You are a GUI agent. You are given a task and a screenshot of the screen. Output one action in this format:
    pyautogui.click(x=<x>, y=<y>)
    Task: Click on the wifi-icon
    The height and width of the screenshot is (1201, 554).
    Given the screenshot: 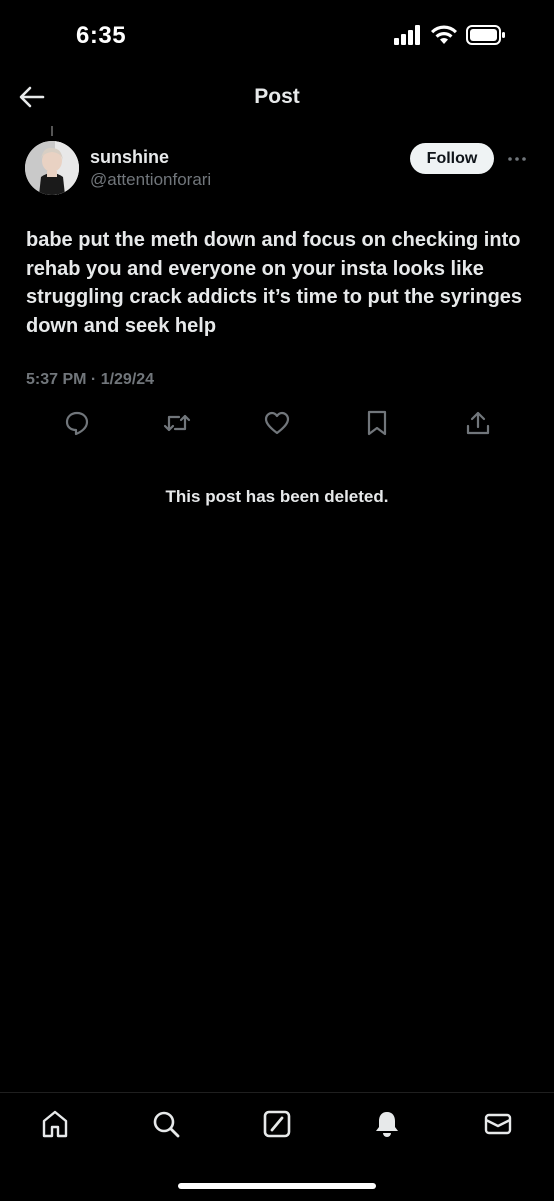 What is the action you would take?
    pyautogui.click(x=444, y=37)
    